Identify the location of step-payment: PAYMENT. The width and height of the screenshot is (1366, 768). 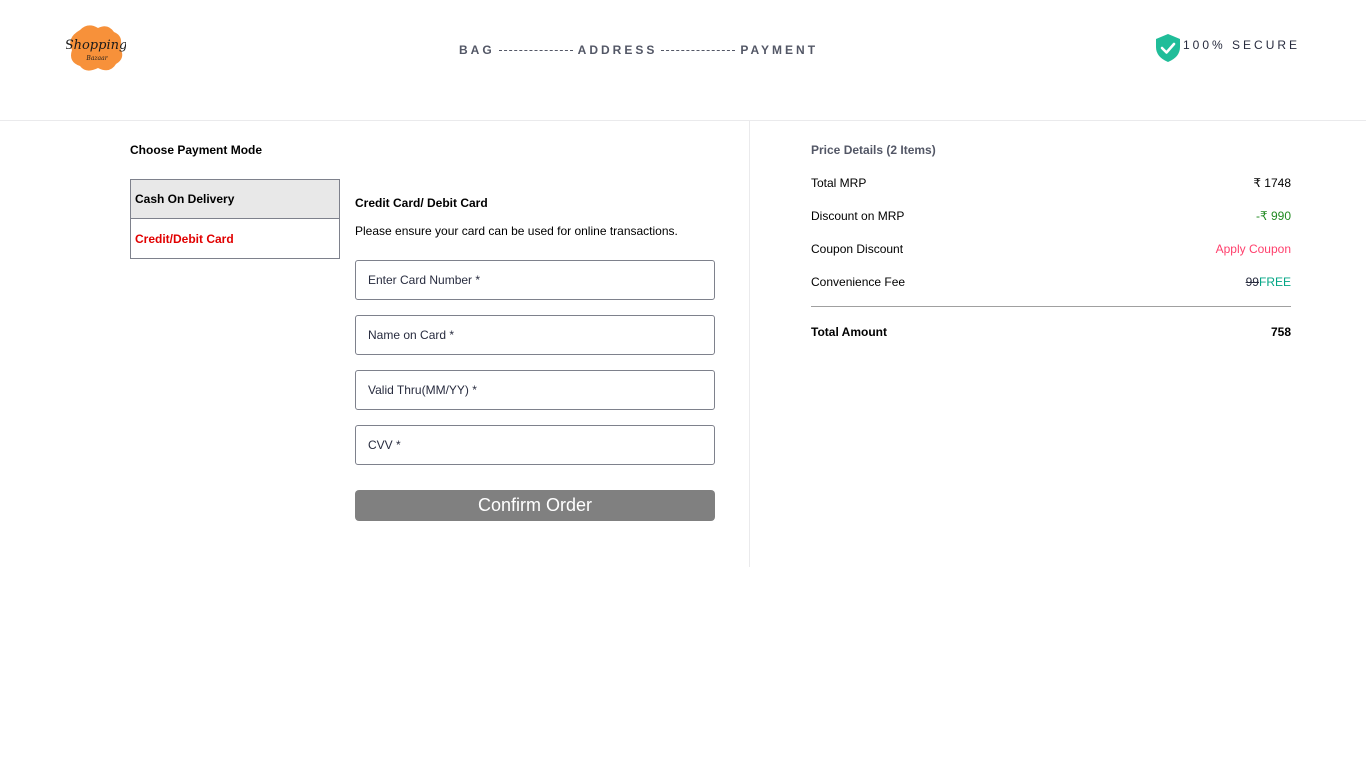
(779, 50).